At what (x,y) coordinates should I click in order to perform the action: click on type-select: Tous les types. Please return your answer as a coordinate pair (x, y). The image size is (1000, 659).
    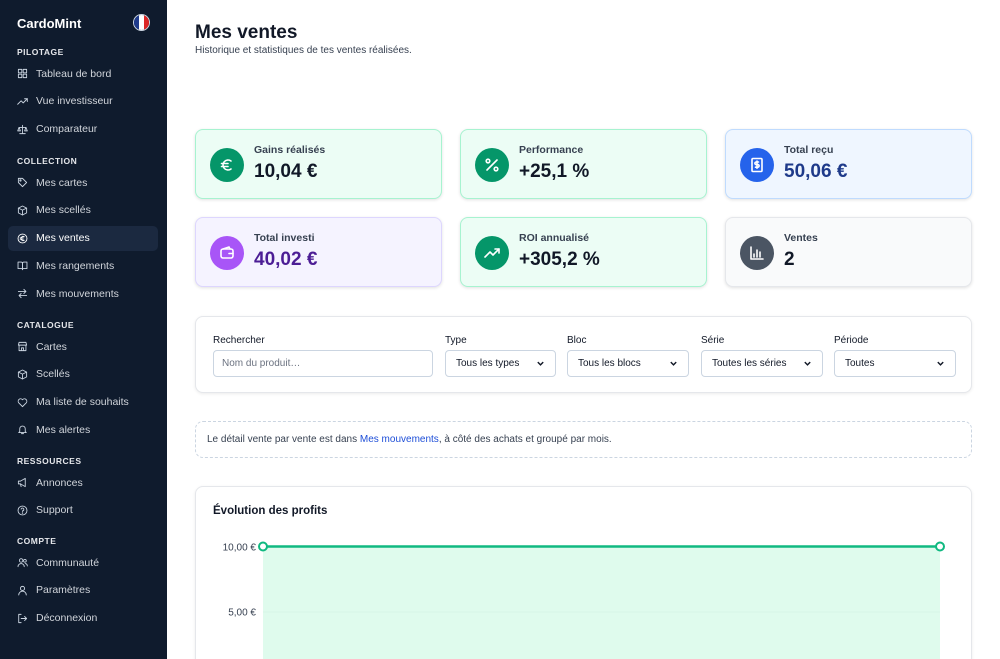
    Looking at the image, I should click on (500, 363).